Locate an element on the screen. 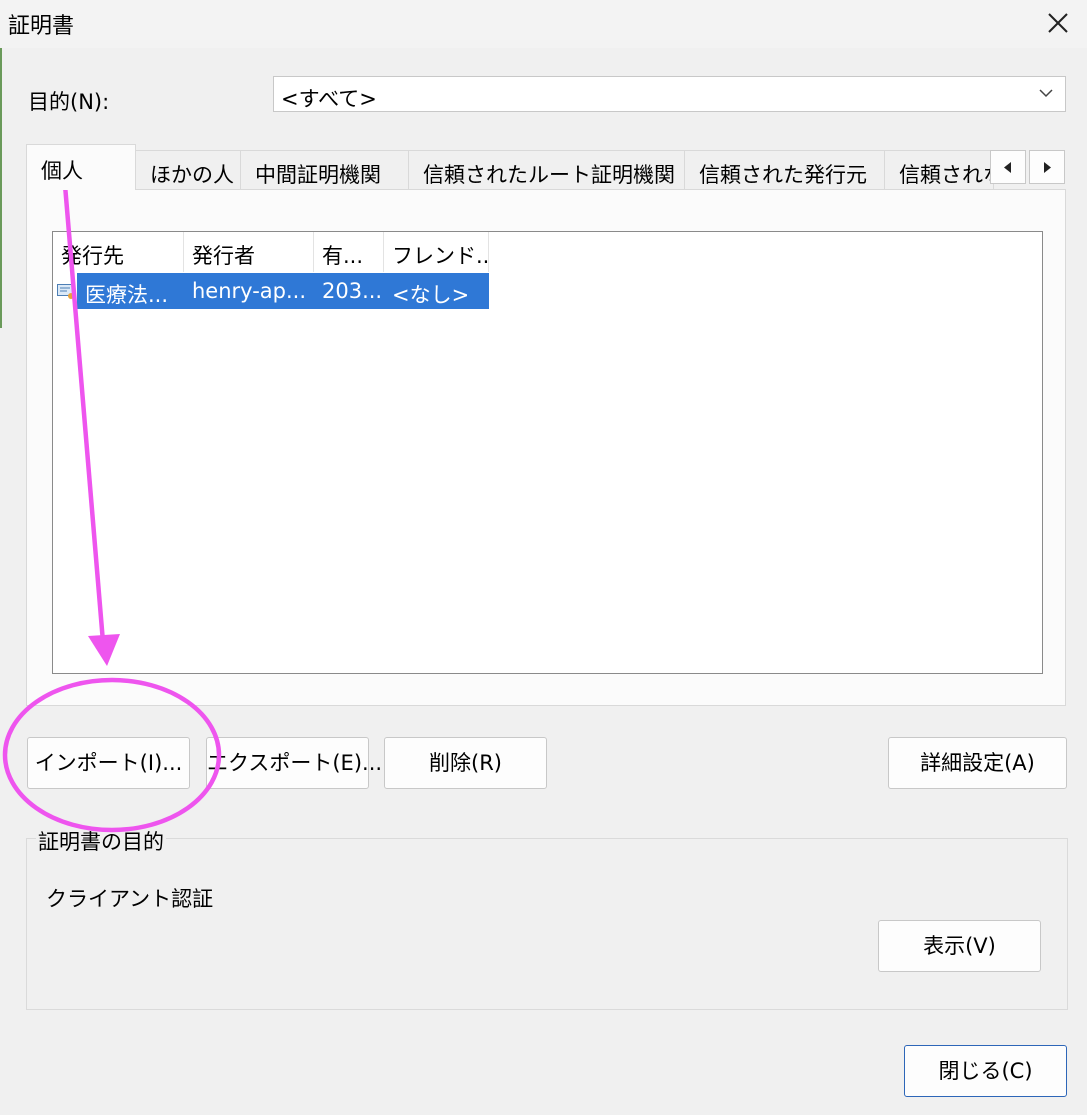  column-header-issued-to: 発行先 is located at coordinates (118, 252).